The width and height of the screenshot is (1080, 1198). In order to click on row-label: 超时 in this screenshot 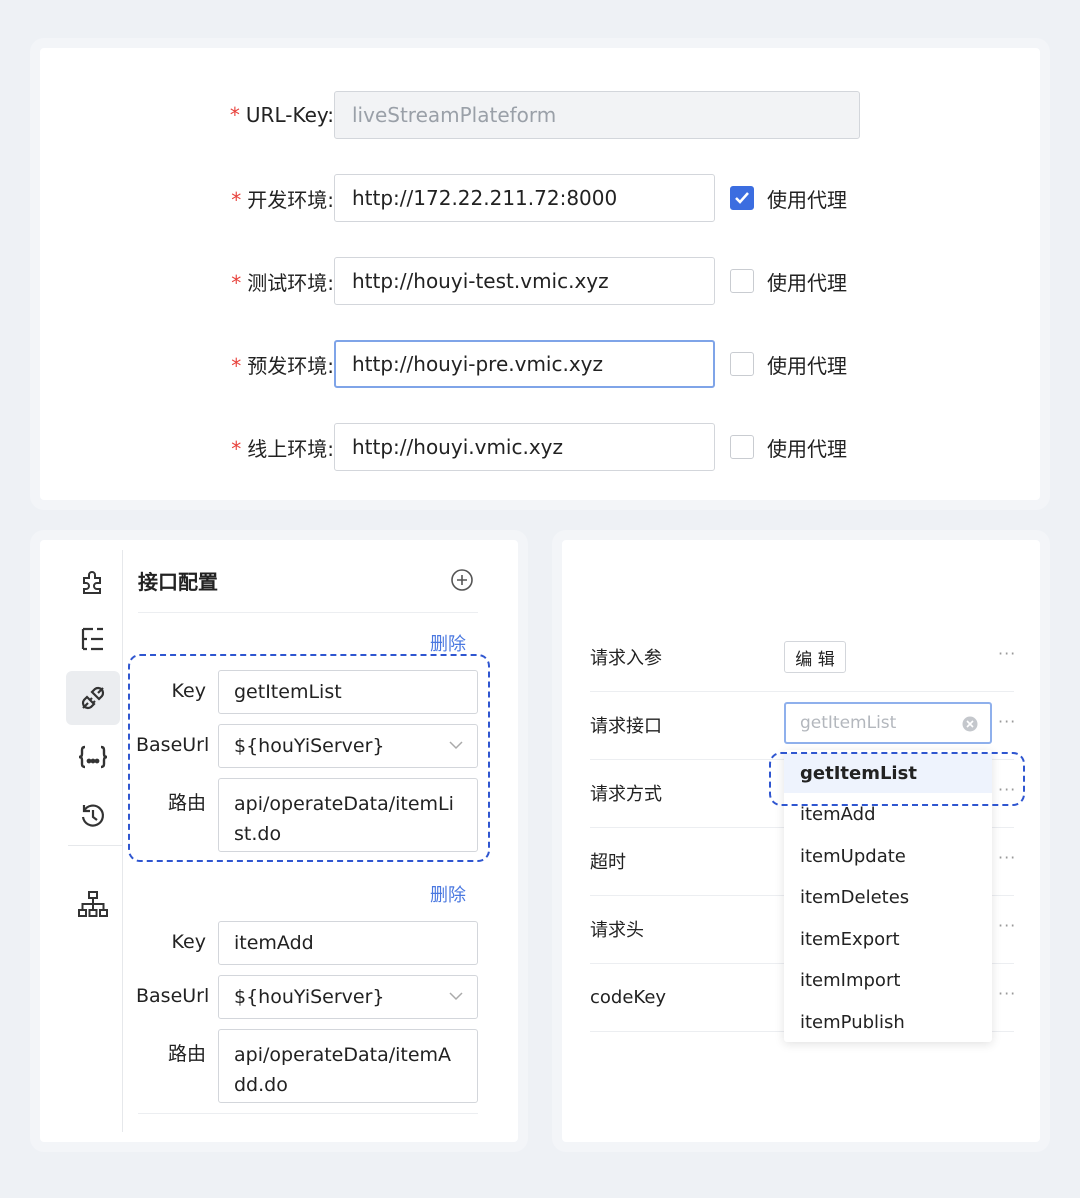, I will do `click(608, 862)`.